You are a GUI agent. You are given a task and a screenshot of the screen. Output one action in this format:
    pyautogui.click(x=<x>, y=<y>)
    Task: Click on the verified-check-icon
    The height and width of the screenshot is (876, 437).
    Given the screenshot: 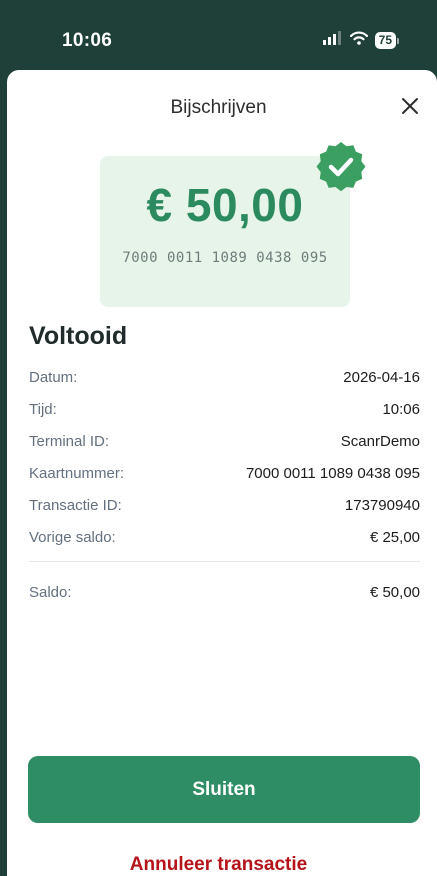 What is the action you would take?
    pyautogui.click(x=341, y=167)
    